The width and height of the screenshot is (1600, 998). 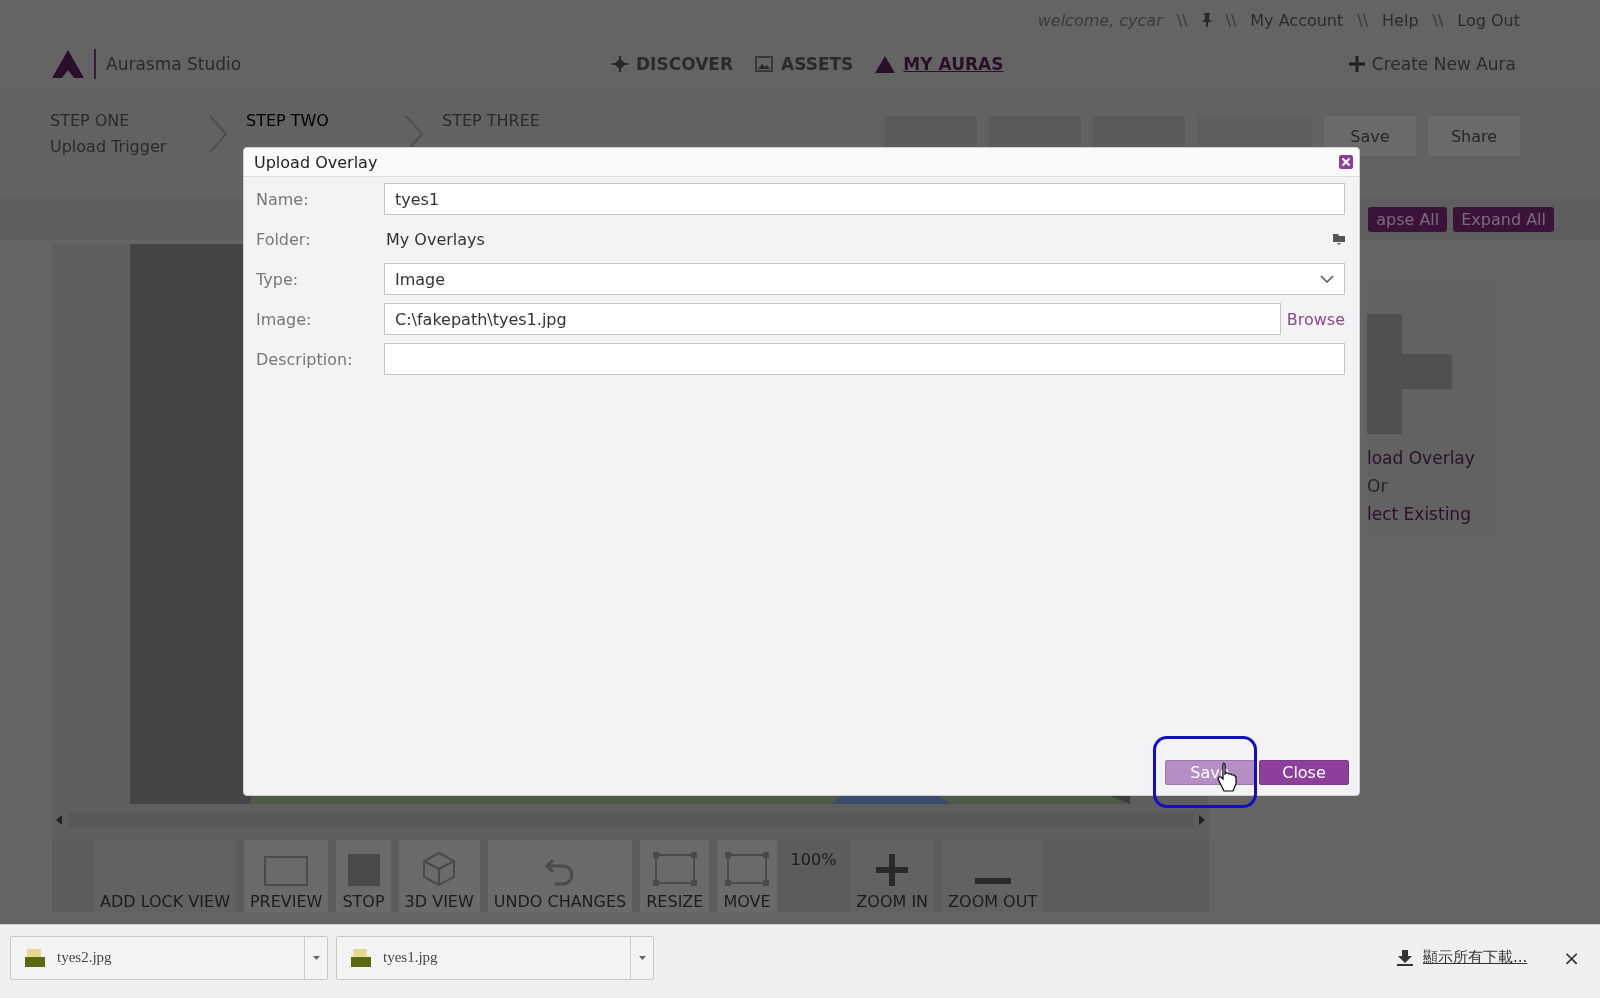 What do you see at coordinates (1400, 20) in the screenshot?
I see `header-link: Help` at bounding box center [1400, 20].